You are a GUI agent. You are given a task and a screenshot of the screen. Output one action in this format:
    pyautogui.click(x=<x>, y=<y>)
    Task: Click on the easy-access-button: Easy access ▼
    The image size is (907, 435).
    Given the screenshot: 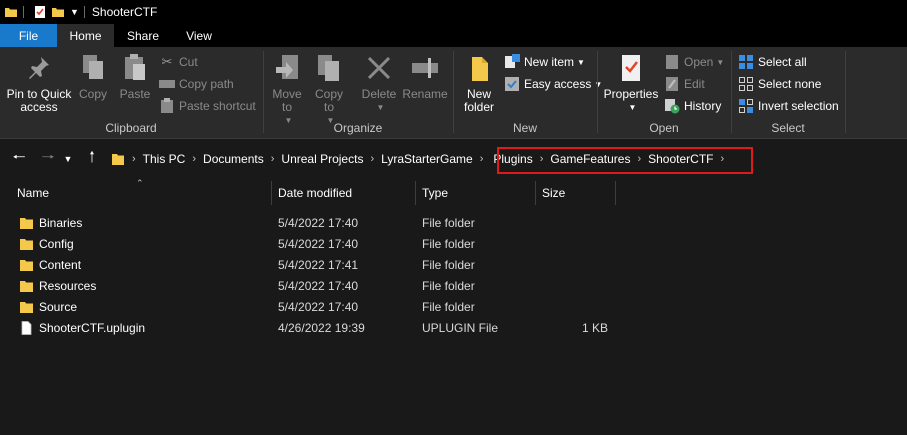 What is the action you would take?
    pyautogui.click(x=553, y=84)
    